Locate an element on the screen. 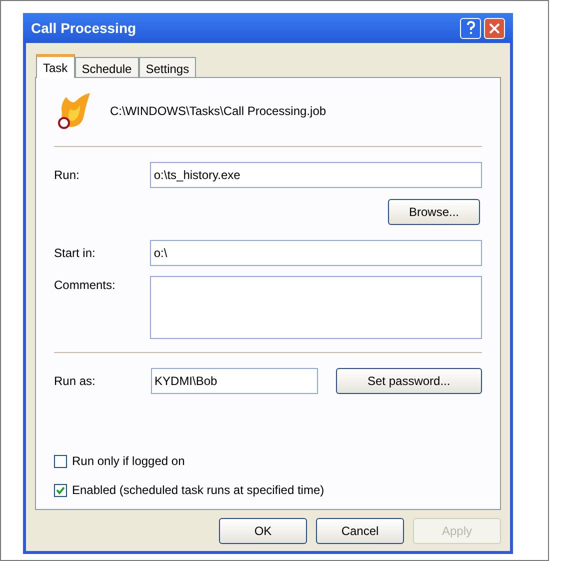 Image resolution: width=561 pixels, height=561 pixels. close-icon is located at coordinates (494, 28).